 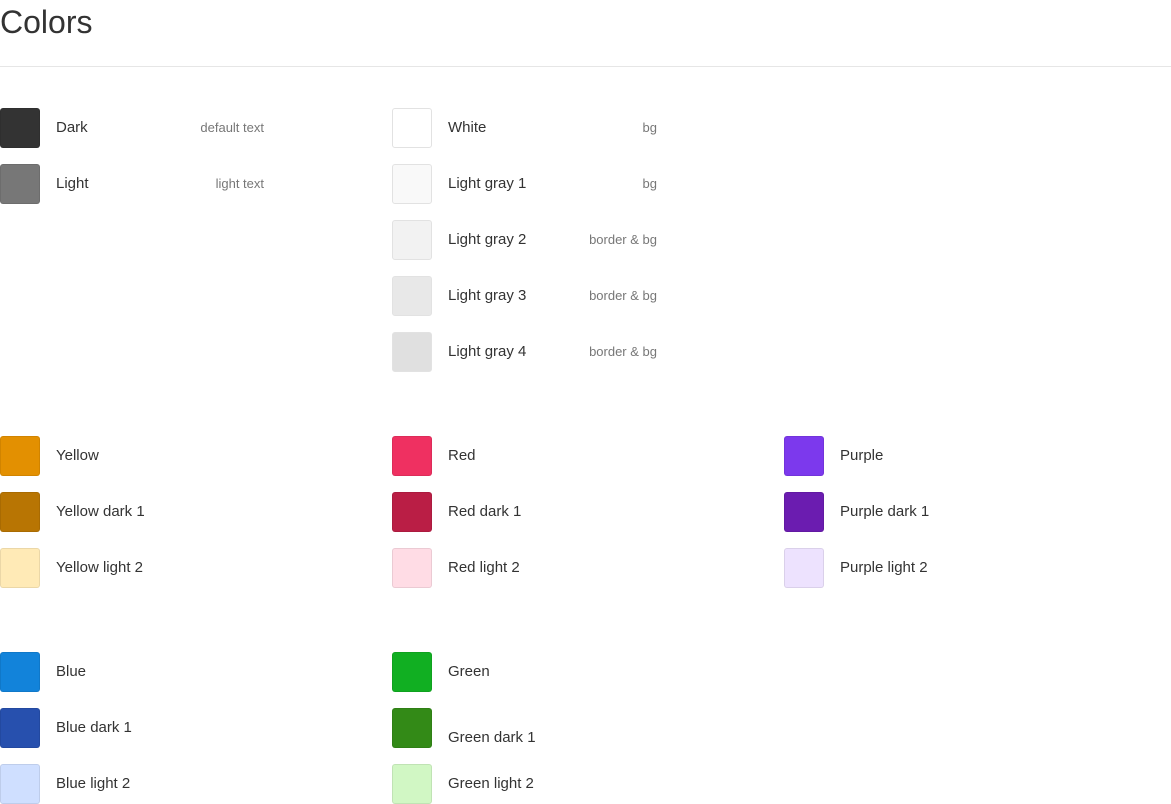 I want to click on swatch-light-gray-3: Light gray 3 border & bg, so click(x=524, y=296).